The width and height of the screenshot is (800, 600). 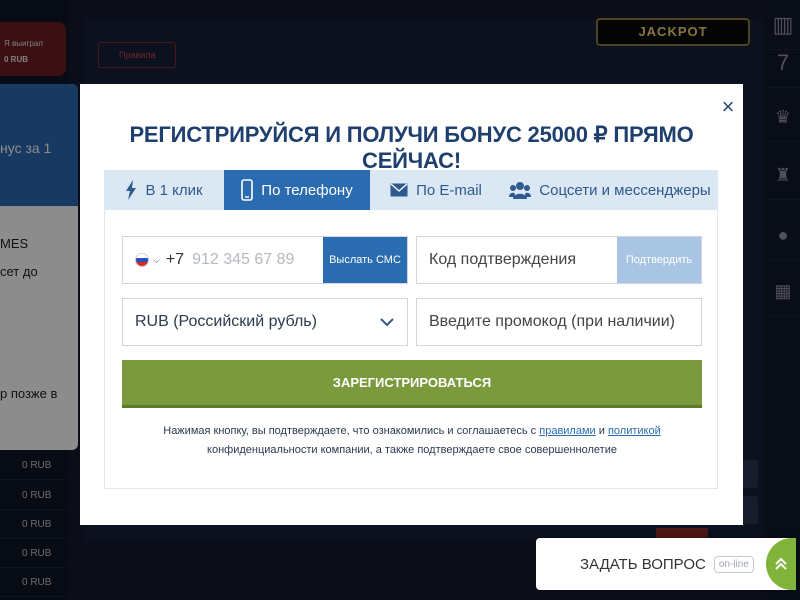 I want to click on ask-question-label: ЗАДАТЬ ВОПРОС, so click(x=643, y=564).